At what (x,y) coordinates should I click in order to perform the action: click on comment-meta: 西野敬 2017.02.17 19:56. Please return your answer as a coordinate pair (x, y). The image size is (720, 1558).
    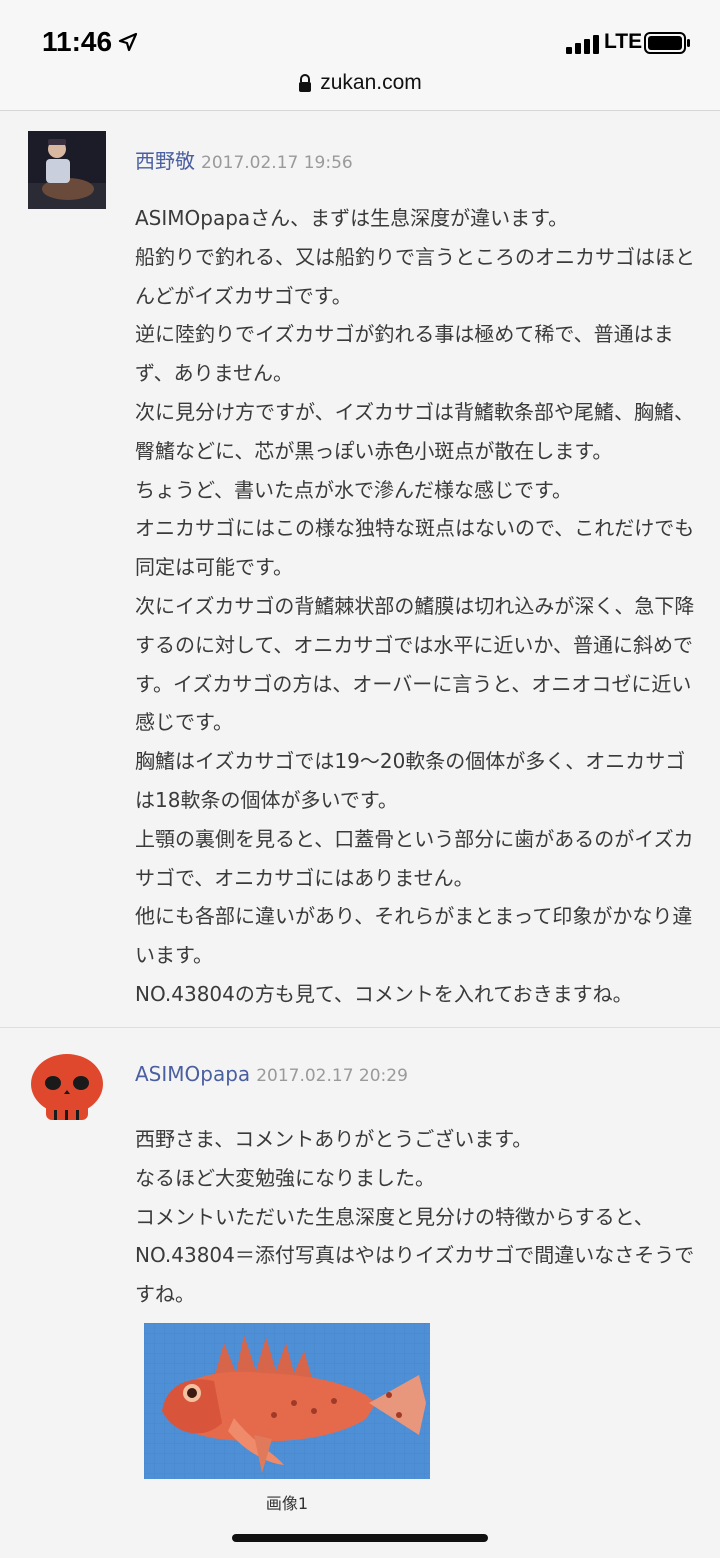
    Looking at the image, I should click on (244, 159).